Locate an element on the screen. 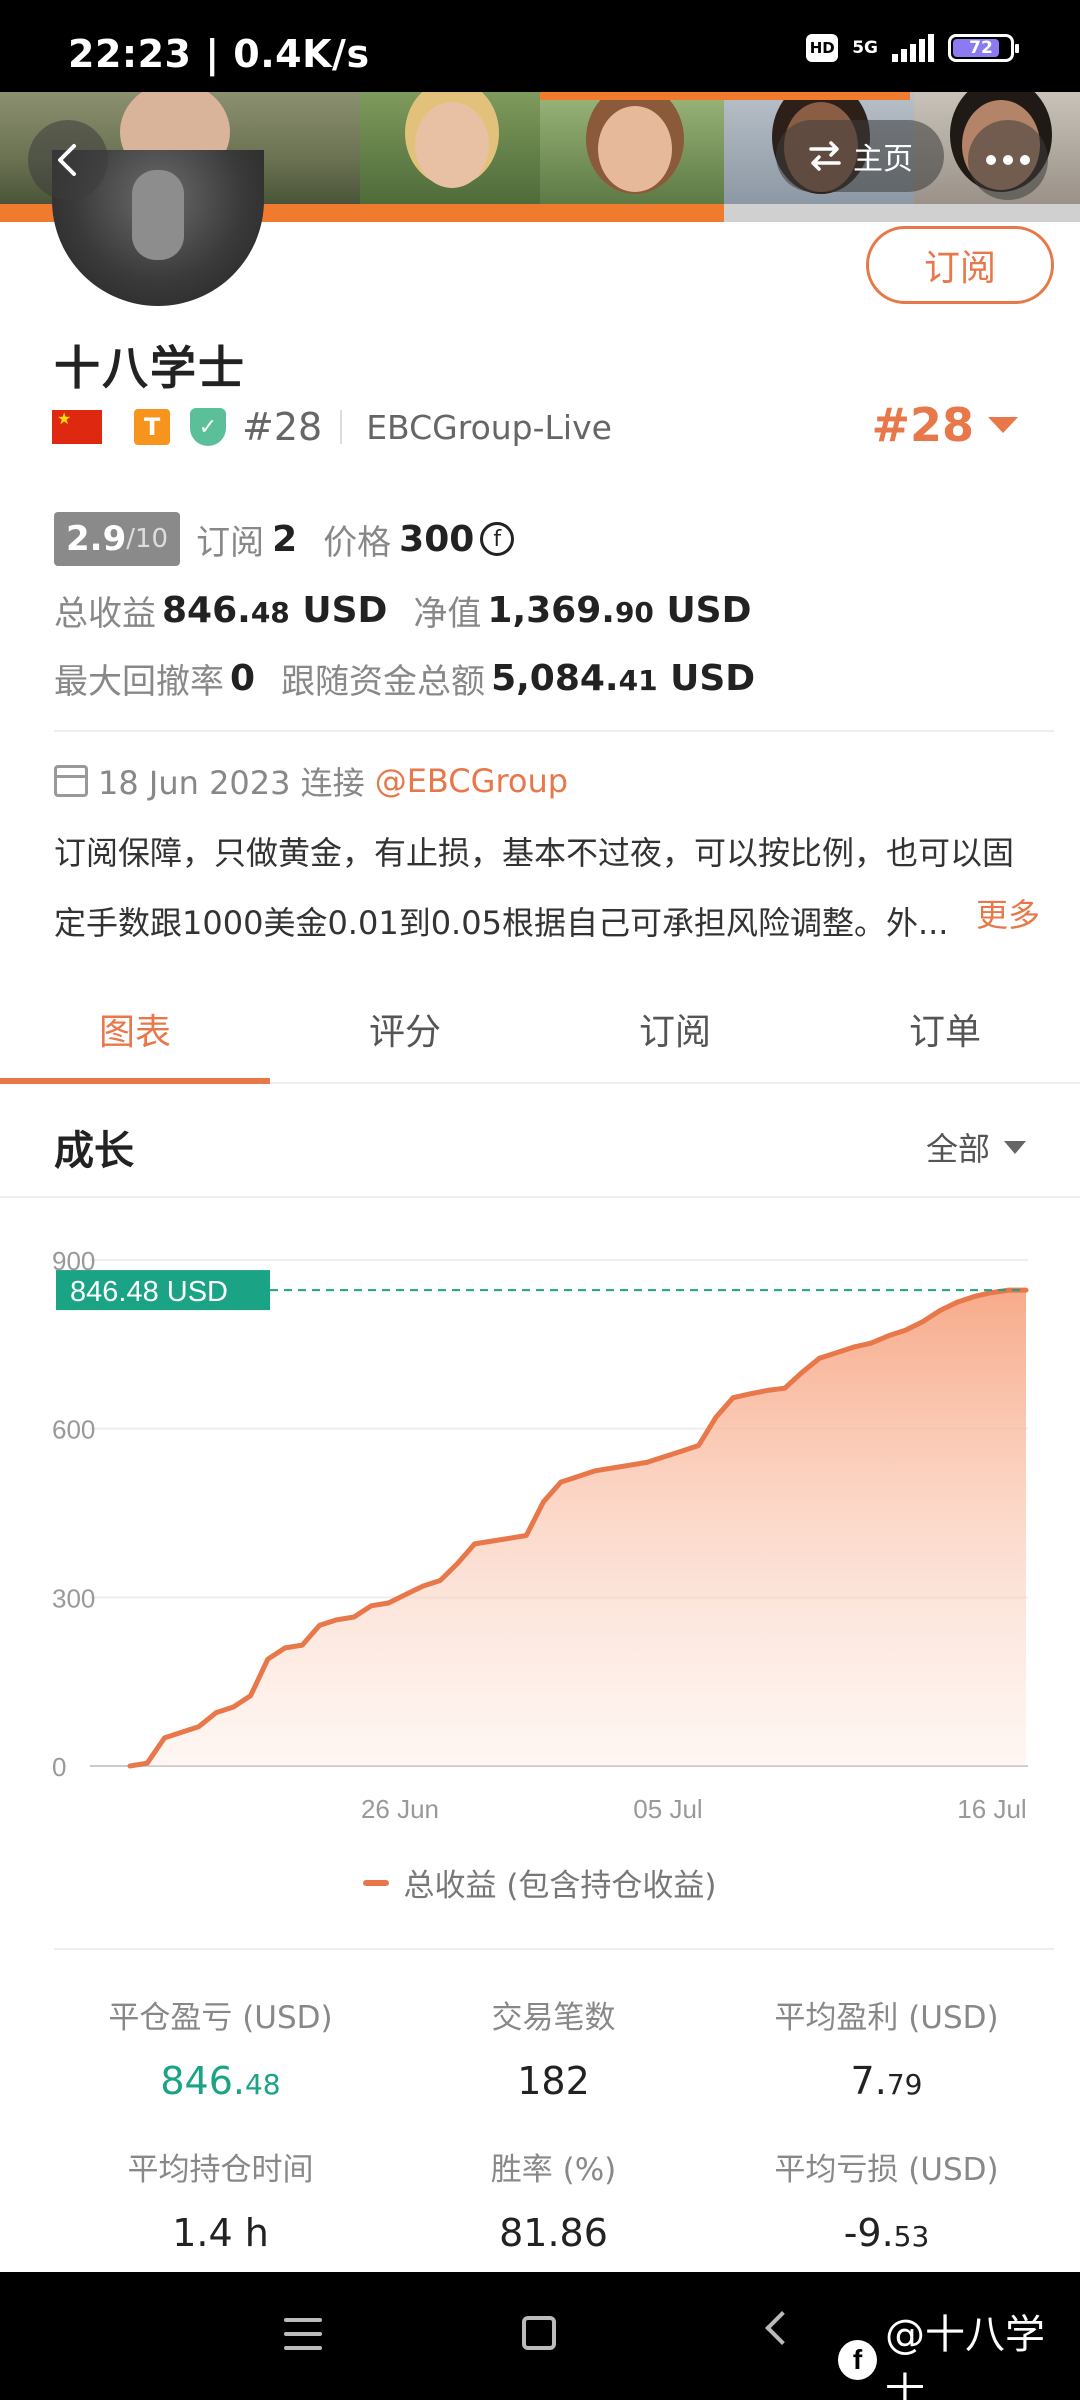 This screenshot has width=1080, height=2400. score-badge: 2.9/10 is located at coordinates (117, 539).